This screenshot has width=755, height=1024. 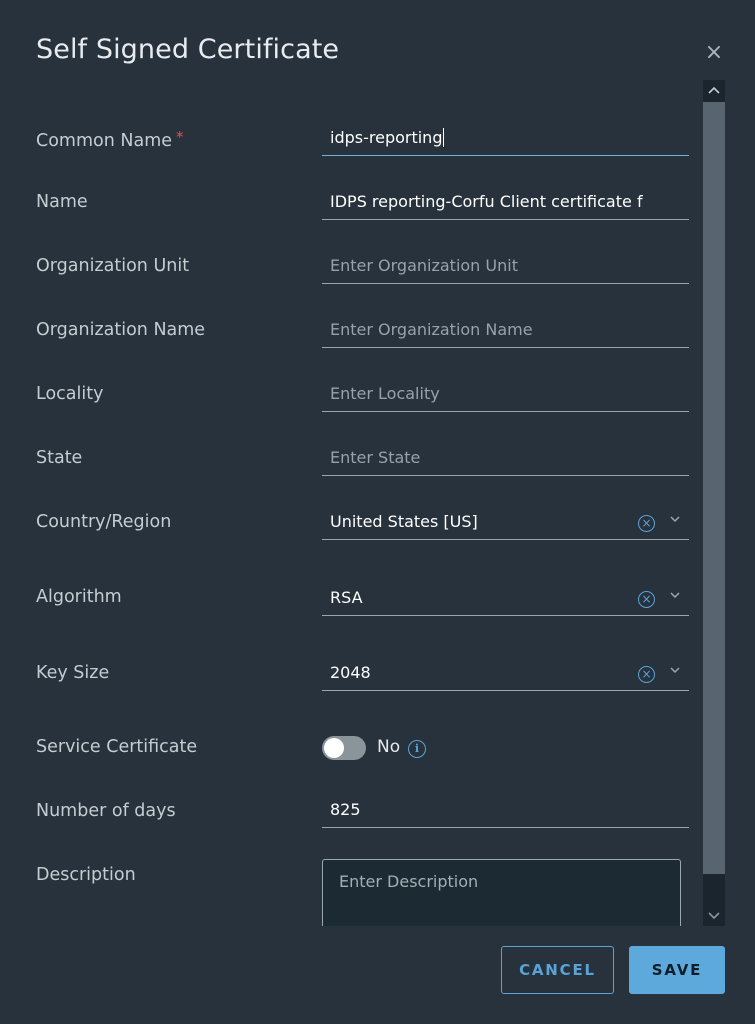 I want to click on country-region-value: United States [US], so click(x=404, y=521).